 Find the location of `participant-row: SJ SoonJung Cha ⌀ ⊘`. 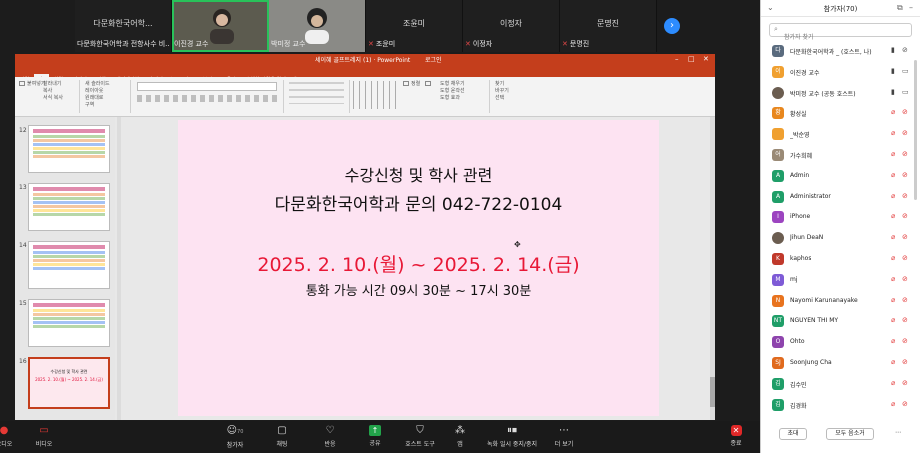

participant-row: SJ SoonJung Cha ⌀ ⊘ is located at coordinates (840, 363).